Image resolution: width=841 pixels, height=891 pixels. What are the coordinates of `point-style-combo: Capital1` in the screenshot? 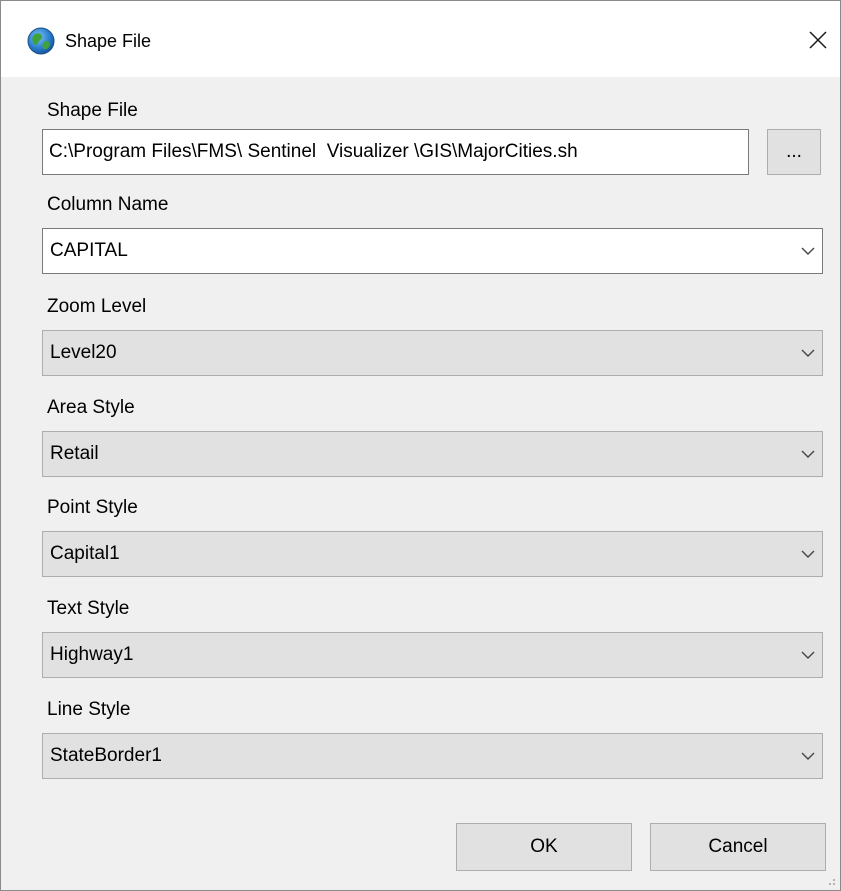 It's located at (432, 554).